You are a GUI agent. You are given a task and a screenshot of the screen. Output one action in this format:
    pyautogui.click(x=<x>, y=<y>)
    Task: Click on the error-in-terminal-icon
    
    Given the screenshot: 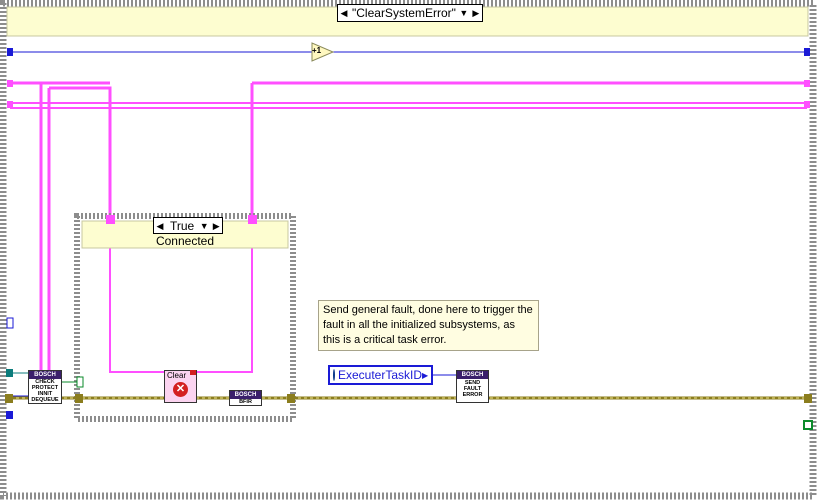 What is the action you would take?
    pyautogui.click(x=193, y=372)
    